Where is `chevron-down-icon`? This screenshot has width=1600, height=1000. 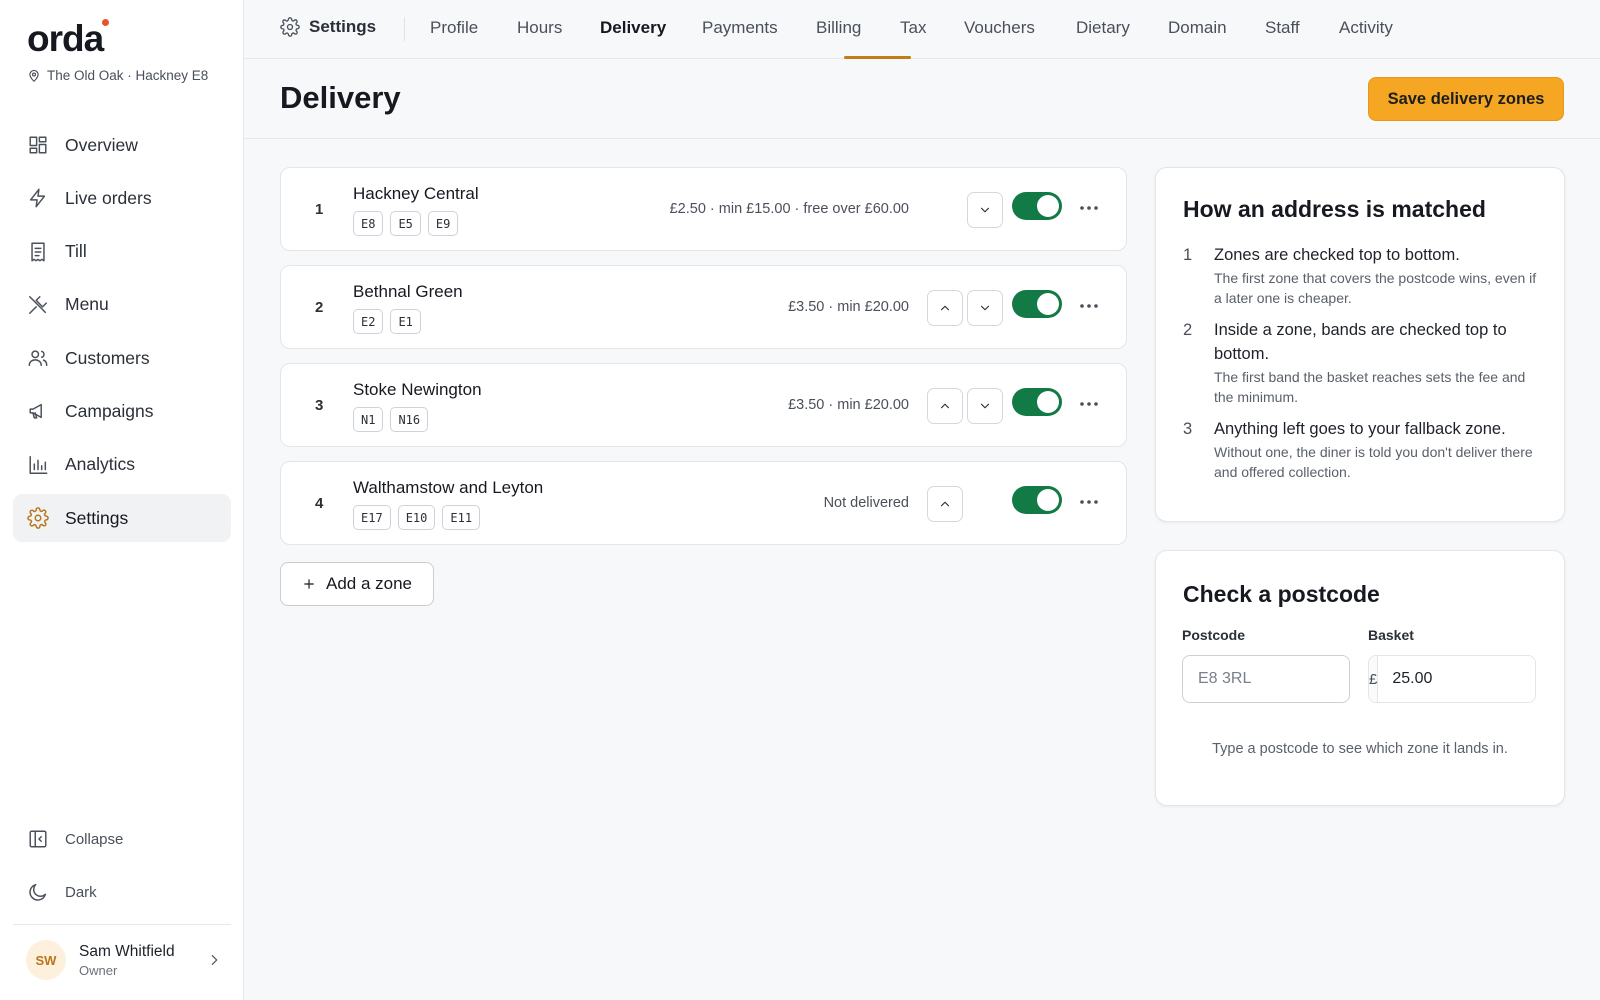 chevron-down-icon is located at coordinates (985, 308).